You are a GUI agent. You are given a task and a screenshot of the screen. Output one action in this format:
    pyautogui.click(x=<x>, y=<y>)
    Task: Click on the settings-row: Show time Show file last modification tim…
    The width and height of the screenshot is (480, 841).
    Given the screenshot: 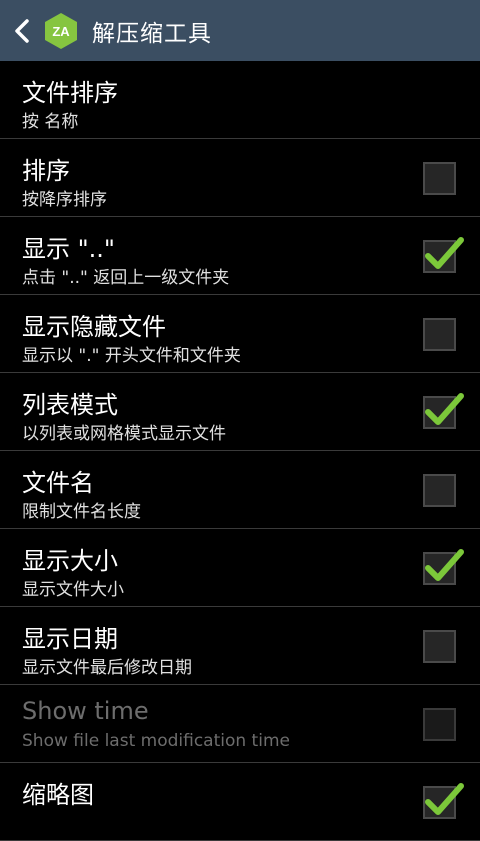 What is the action you would take?
    pyautogui.click(x=240, y=724)
    